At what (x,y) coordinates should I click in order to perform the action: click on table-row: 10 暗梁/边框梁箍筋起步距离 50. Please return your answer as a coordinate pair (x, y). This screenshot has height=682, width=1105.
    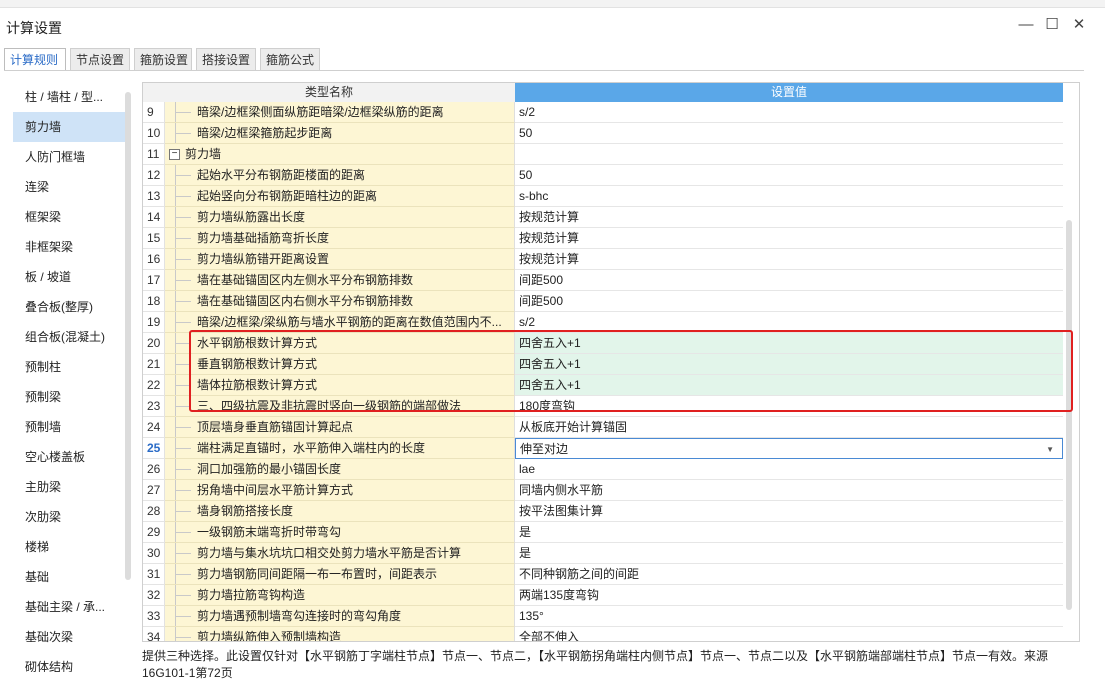
    Looking at the image, I should click on (603, 133).